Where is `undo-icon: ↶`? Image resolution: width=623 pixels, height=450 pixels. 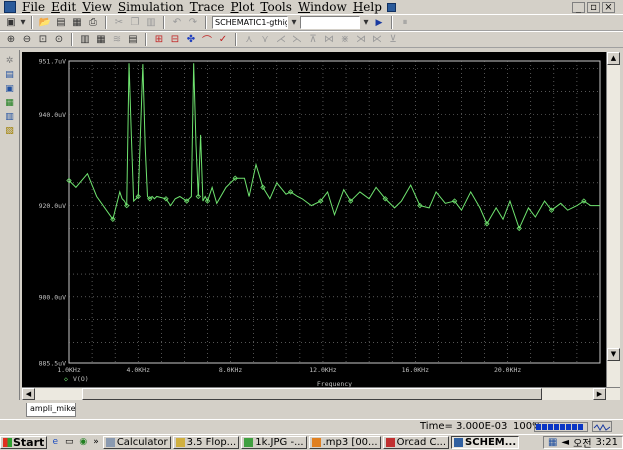
undo-icon: ↶ is located at coordinates (177, 22).